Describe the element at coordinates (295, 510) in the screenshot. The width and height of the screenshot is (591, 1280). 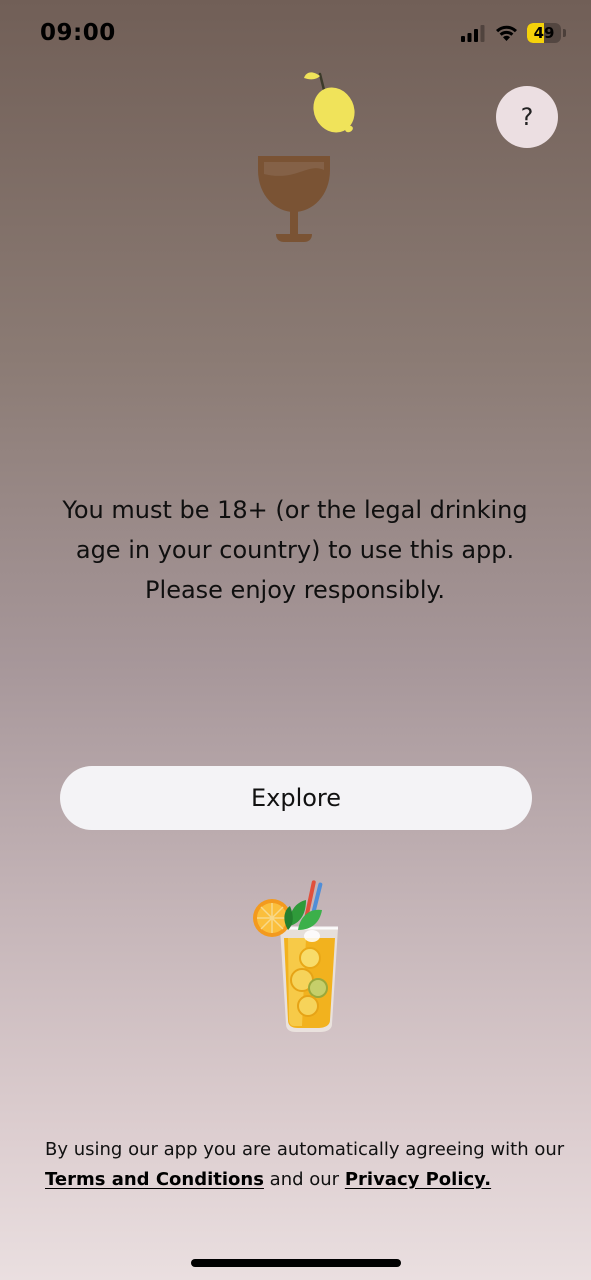
I see `age-warning-line: You must be 18+ (or the legal drinking` at that location.